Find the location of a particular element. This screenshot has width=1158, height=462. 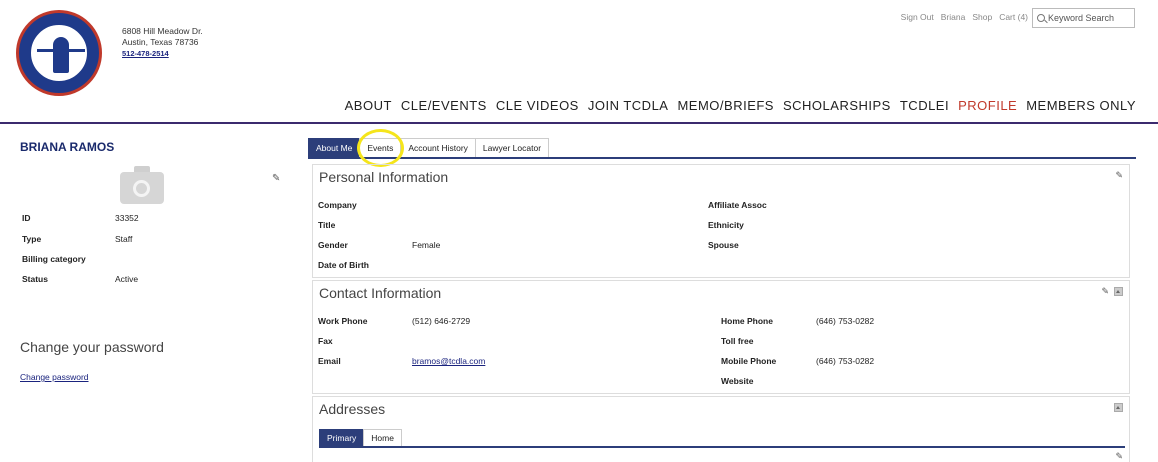

field-label: Gender is located at coordinates (333, 245).